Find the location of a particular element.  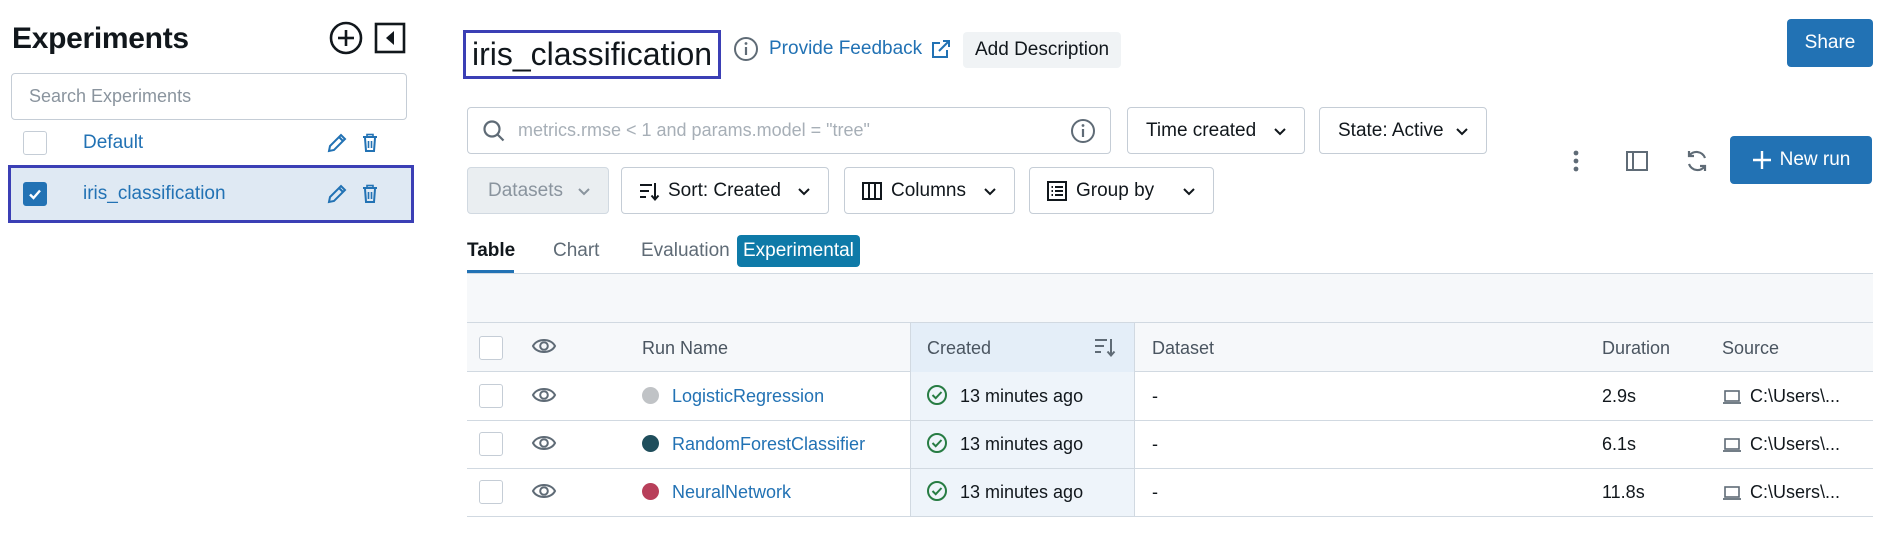

provide-feedback-label: Provide Feedback is located at coordinates (846, 48).